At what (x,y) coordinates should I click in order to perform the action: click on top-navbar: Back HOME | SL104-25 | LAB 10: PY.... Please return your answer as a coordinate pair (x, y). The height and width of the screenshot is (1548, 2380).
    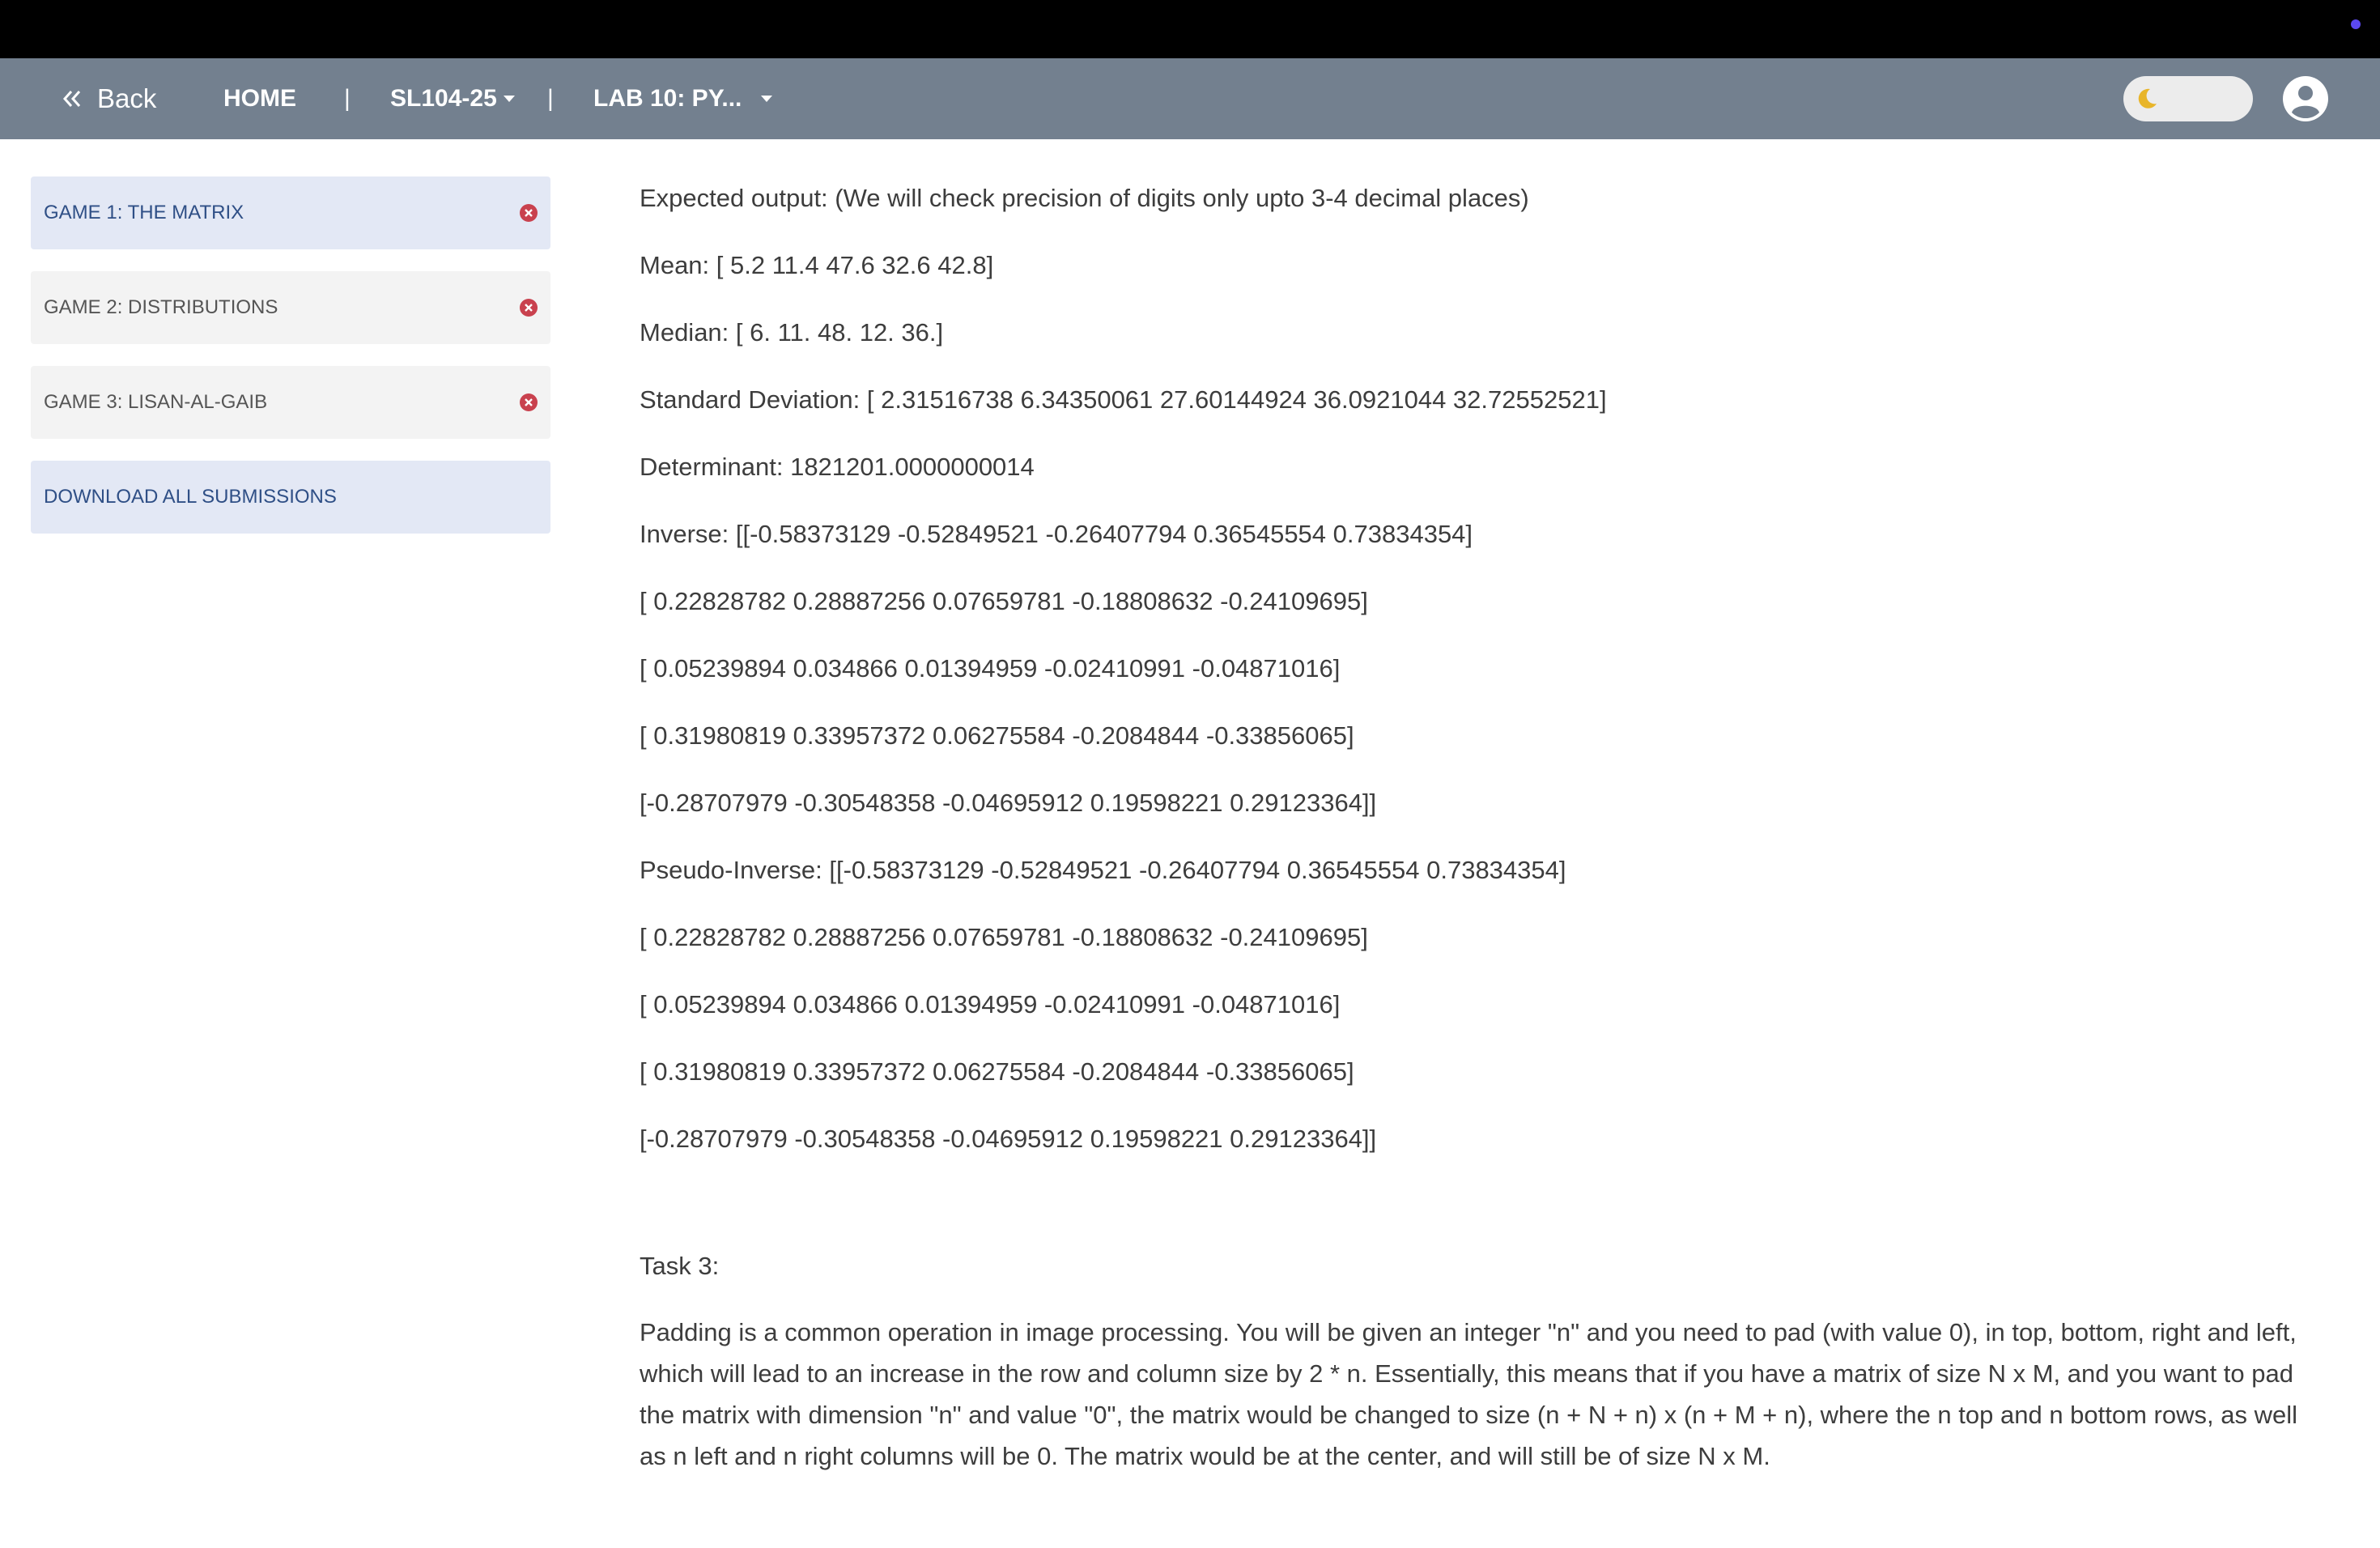
    Looking at the image, I should click on (1190, 99).